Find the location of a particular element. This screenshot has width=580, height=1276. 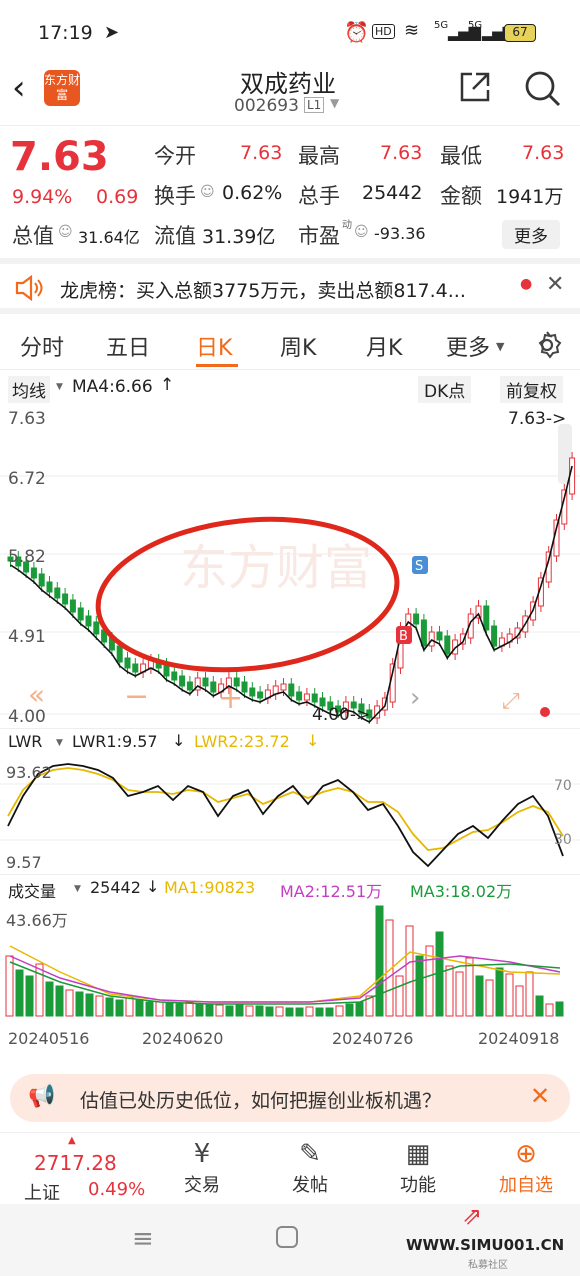

chart-tabs: 分时 五日 日K 周K 月K 更多 ▼ is located at coordinates (290, 345).